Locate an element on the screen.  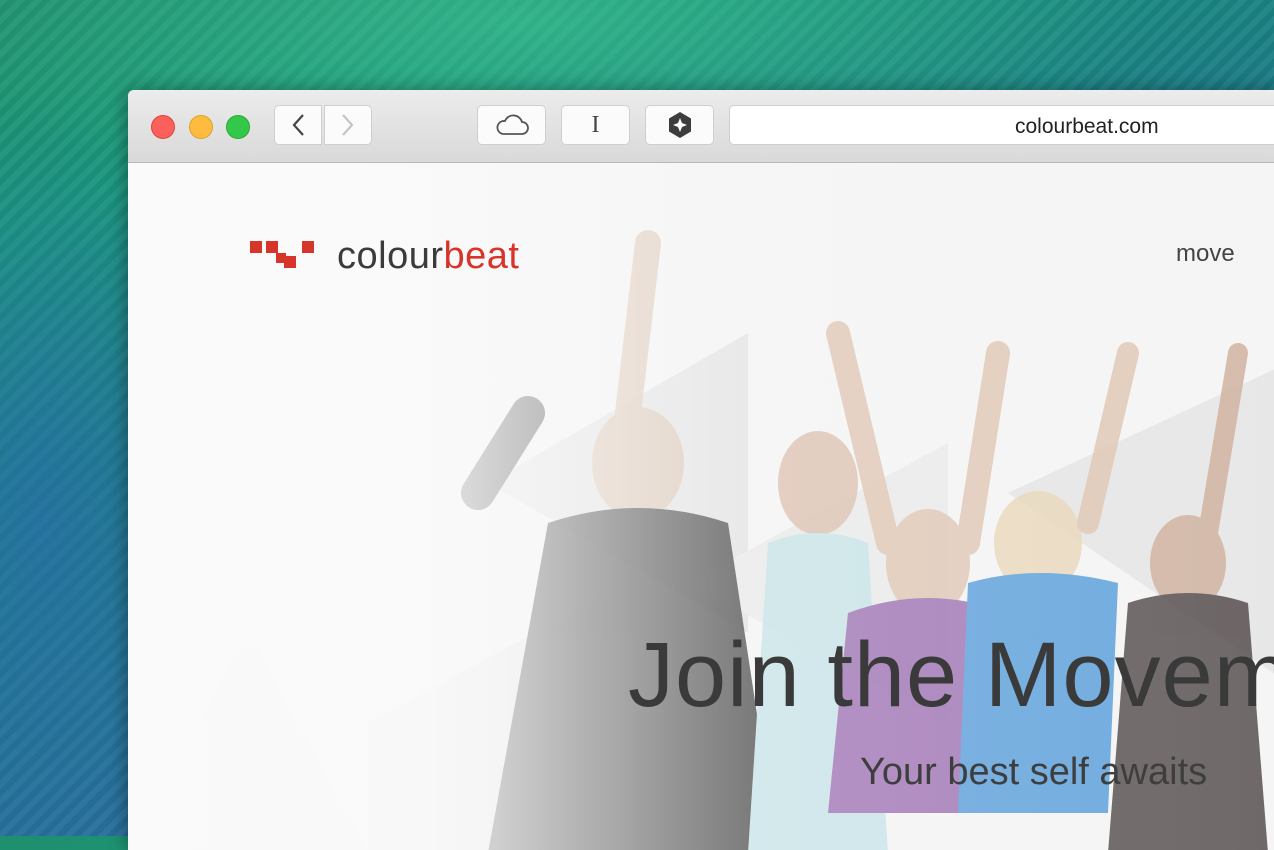
reader-icon: I is located at coordinates (595, 124).